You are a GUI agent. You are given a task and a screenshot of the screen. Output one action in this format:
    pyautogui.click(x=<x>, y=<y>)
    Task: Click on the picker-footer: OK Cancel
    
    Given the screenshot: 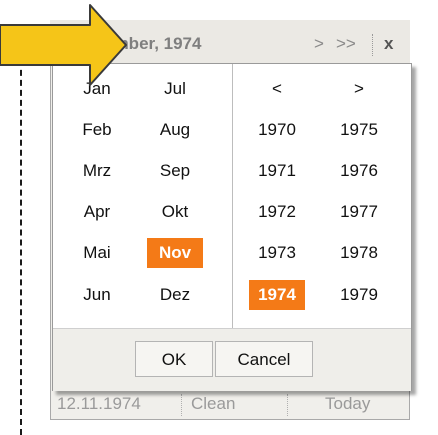 What is the action you would take?
    pyautogui.click(x=232, y=359)
    